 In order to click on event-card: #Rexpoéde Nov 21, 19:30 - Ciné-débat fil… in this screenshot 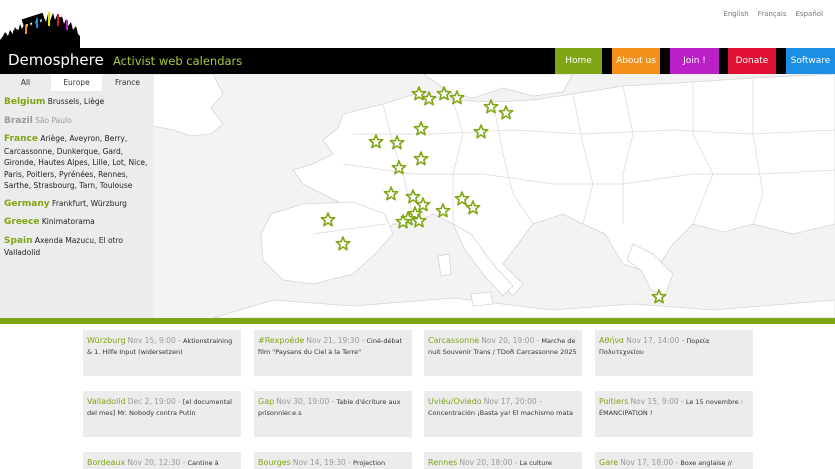, I will do `click(333, 353)`.